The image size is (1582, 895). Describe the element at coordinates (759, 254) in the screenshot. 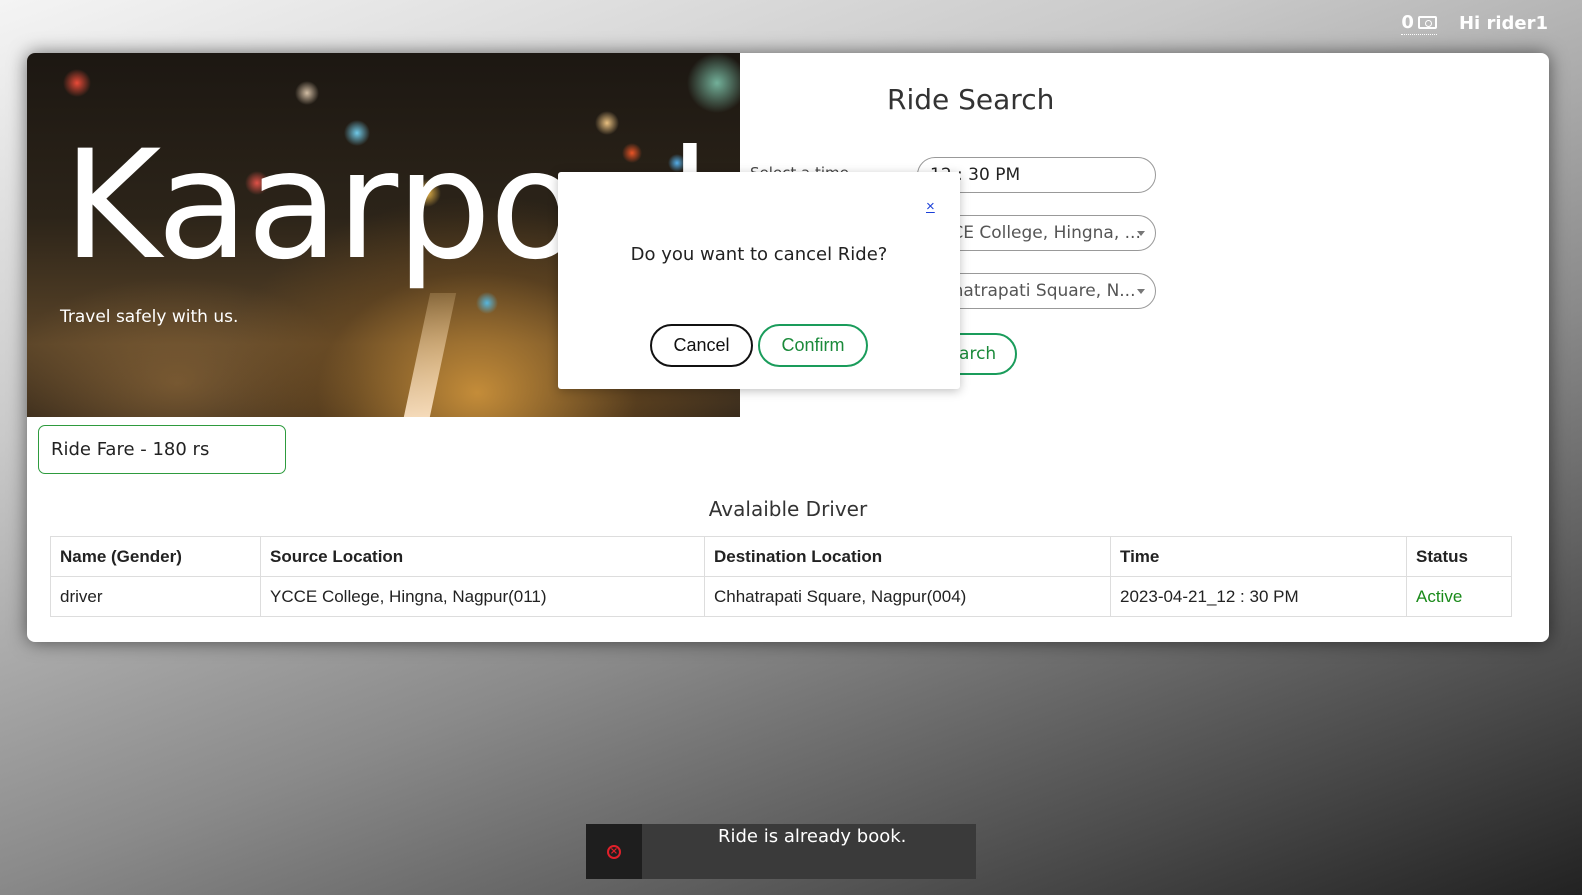

I see `modal-message: Do you want to cancel Ride?` at that location.